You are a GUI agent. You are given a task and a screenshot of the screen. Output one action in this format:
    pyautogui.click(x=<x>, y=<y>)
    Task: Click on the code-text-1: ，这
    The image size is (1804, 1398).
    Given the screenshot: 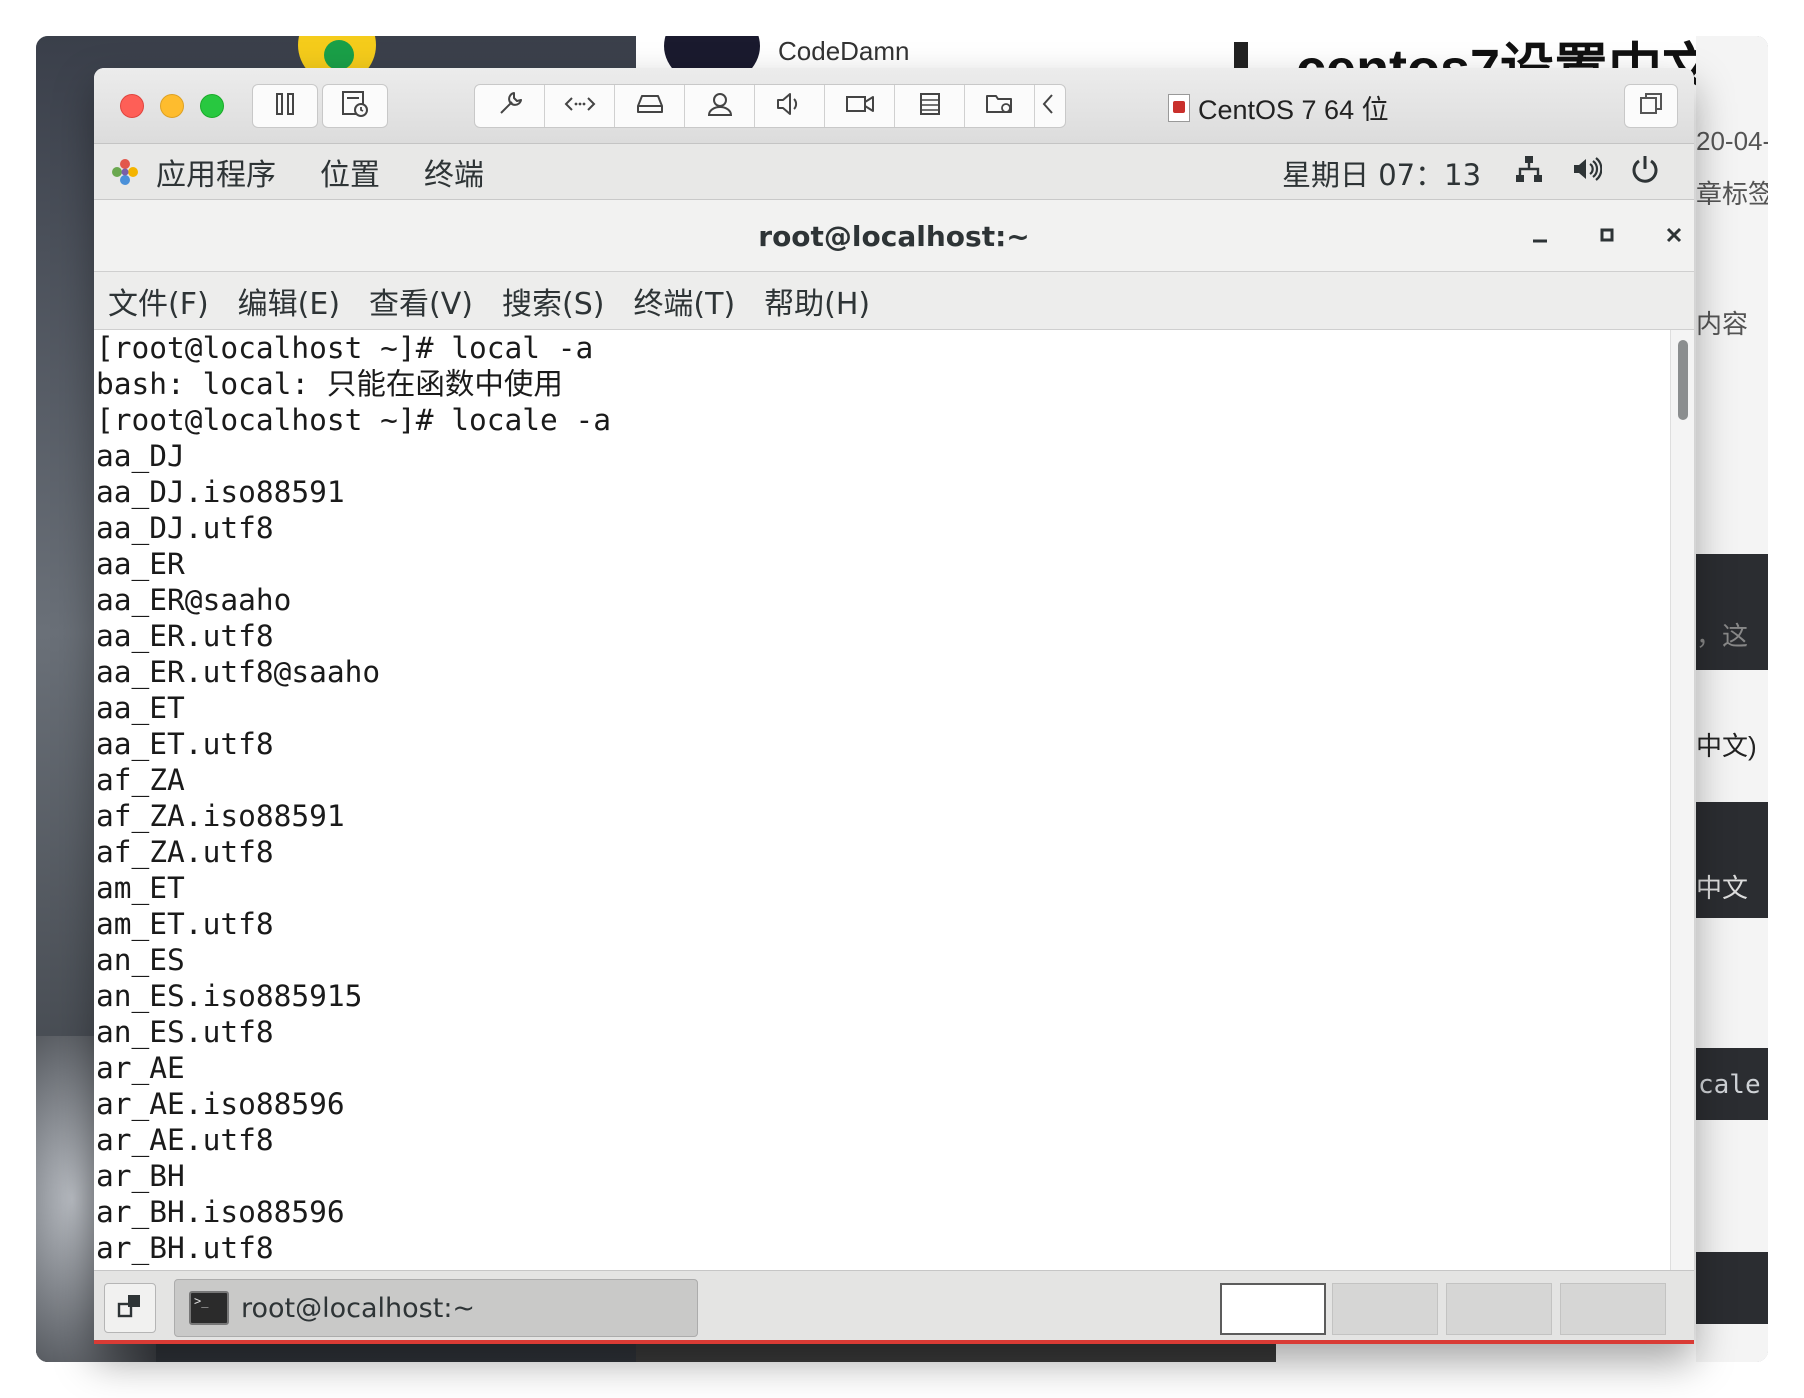 What is the action you would take?
    pyautogui.click(x=1722, y=636)
    